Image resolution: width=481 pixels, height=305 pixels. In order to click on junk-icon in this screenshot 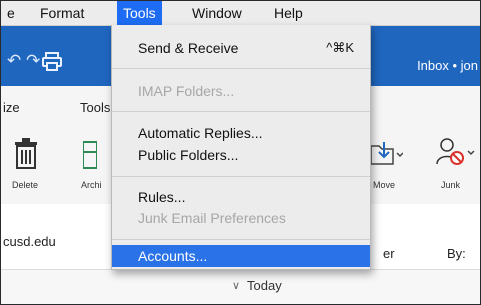, I will do `click(455, 151)`.